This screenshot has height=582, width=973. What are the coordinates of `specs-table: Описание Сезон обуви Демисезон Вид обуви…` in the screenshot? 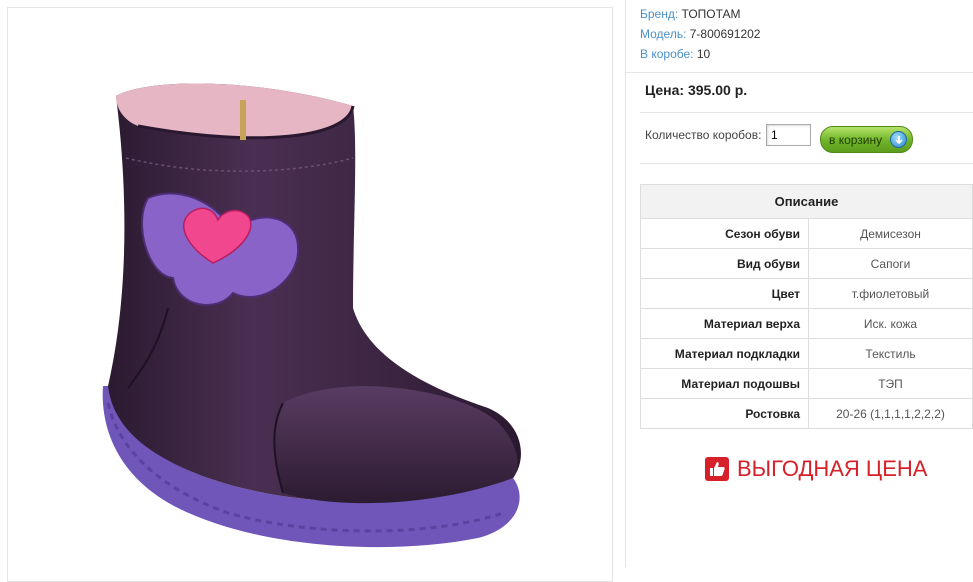 It's located at (806, 306).